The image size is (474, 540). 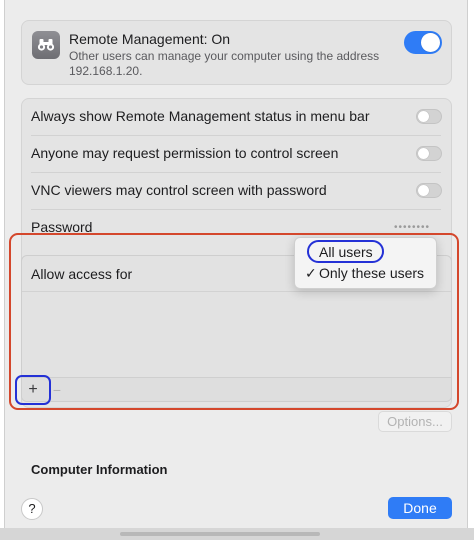 I want to click on menu-bar-status-toggle, so click(x=429, y=116).